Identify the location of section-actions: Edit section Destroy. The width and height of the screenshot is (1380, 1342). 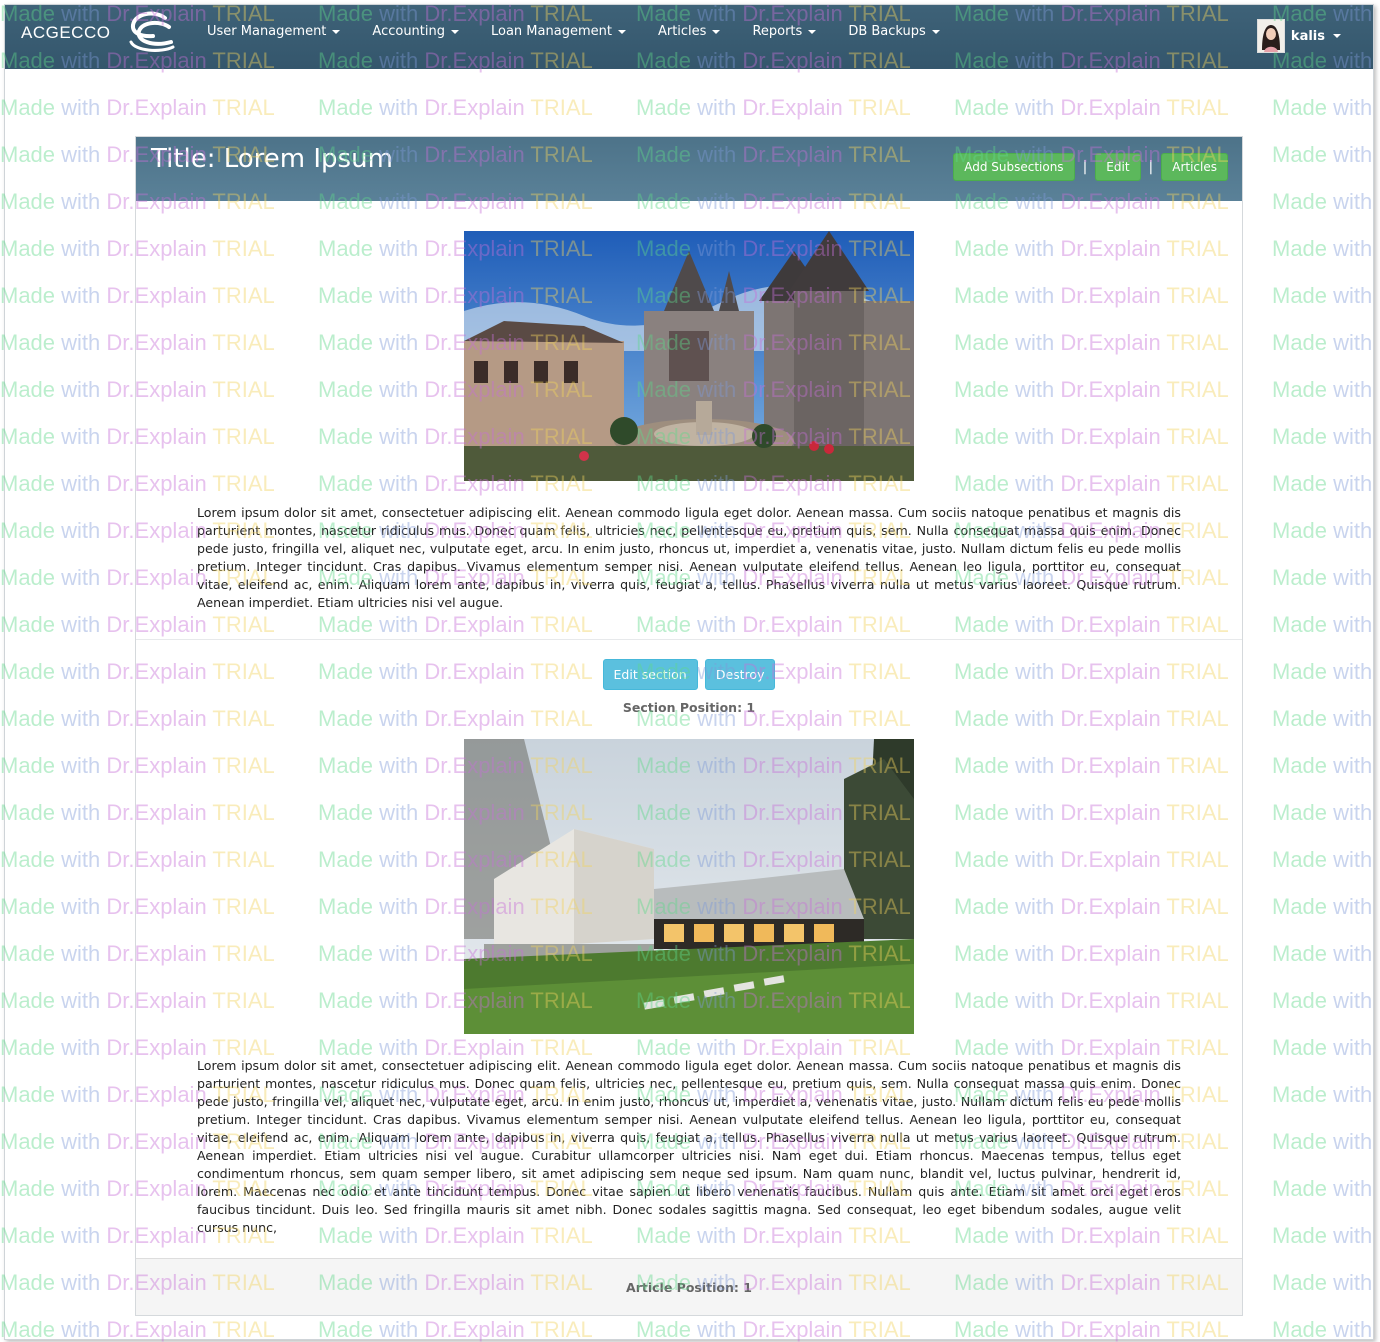
(689, 674).